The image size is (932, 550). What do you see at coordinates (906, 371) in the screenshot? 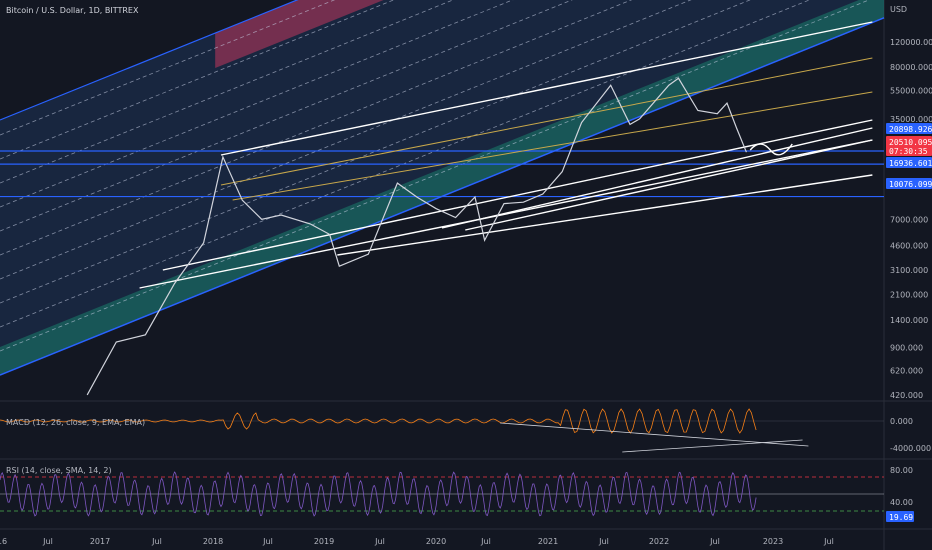
I see `y-tick-label-10: 620.000` at bounding box center [906, 371].